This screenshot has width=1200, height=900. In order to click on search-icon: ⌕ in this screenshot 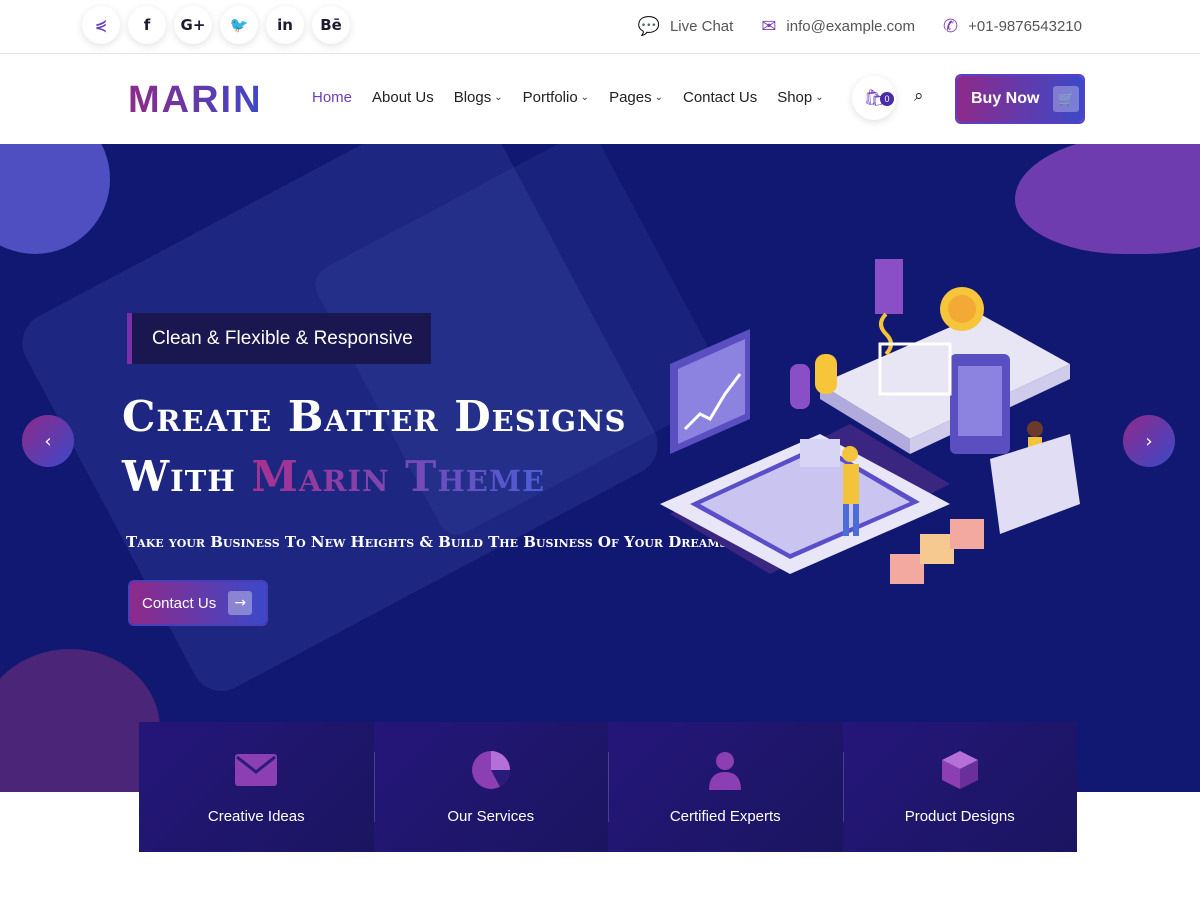, I will do `click(919, 96)`.